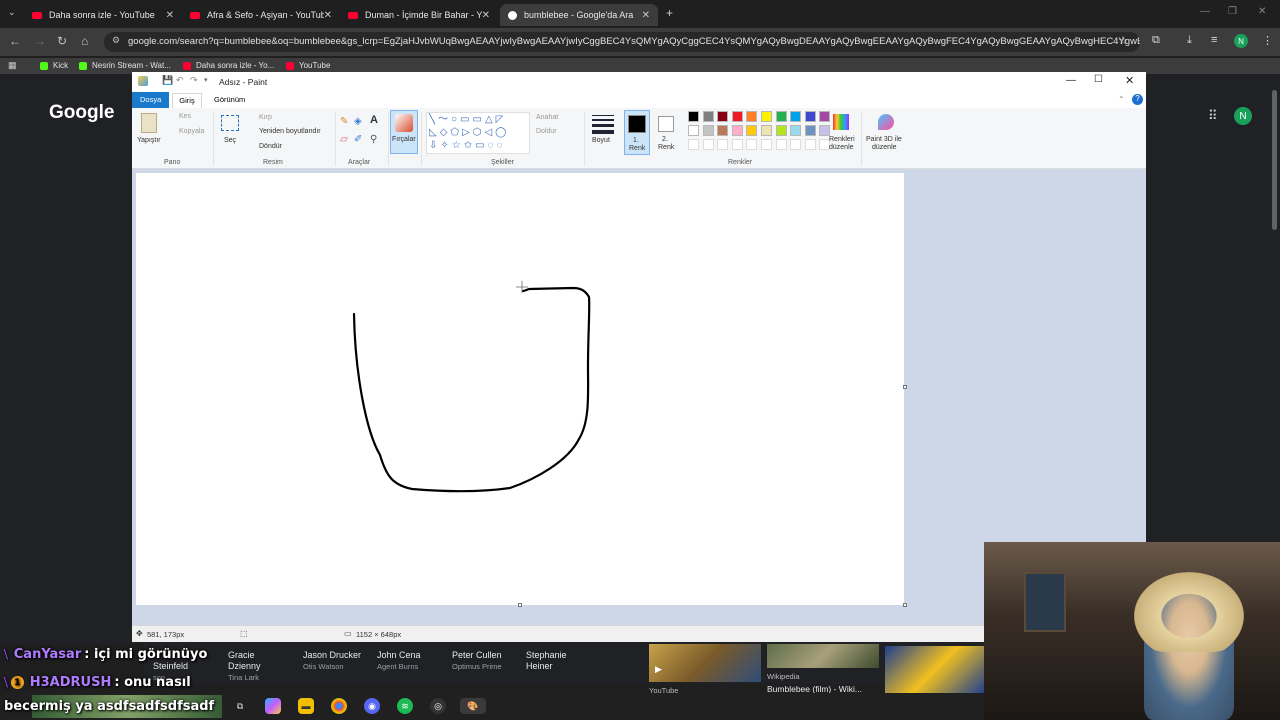  Describe the element at coordinates (1098, 79) in the screenshot. I see `maximize-icon: ☐` at that location.